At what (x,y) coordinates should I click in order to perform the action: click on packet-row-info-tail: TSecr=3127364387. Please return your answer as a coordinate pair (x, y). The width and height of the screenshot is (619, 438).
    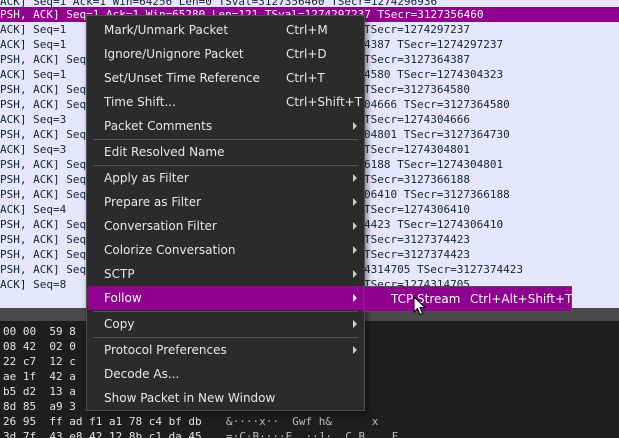
    Looking at the image, I should click on (417, 59).